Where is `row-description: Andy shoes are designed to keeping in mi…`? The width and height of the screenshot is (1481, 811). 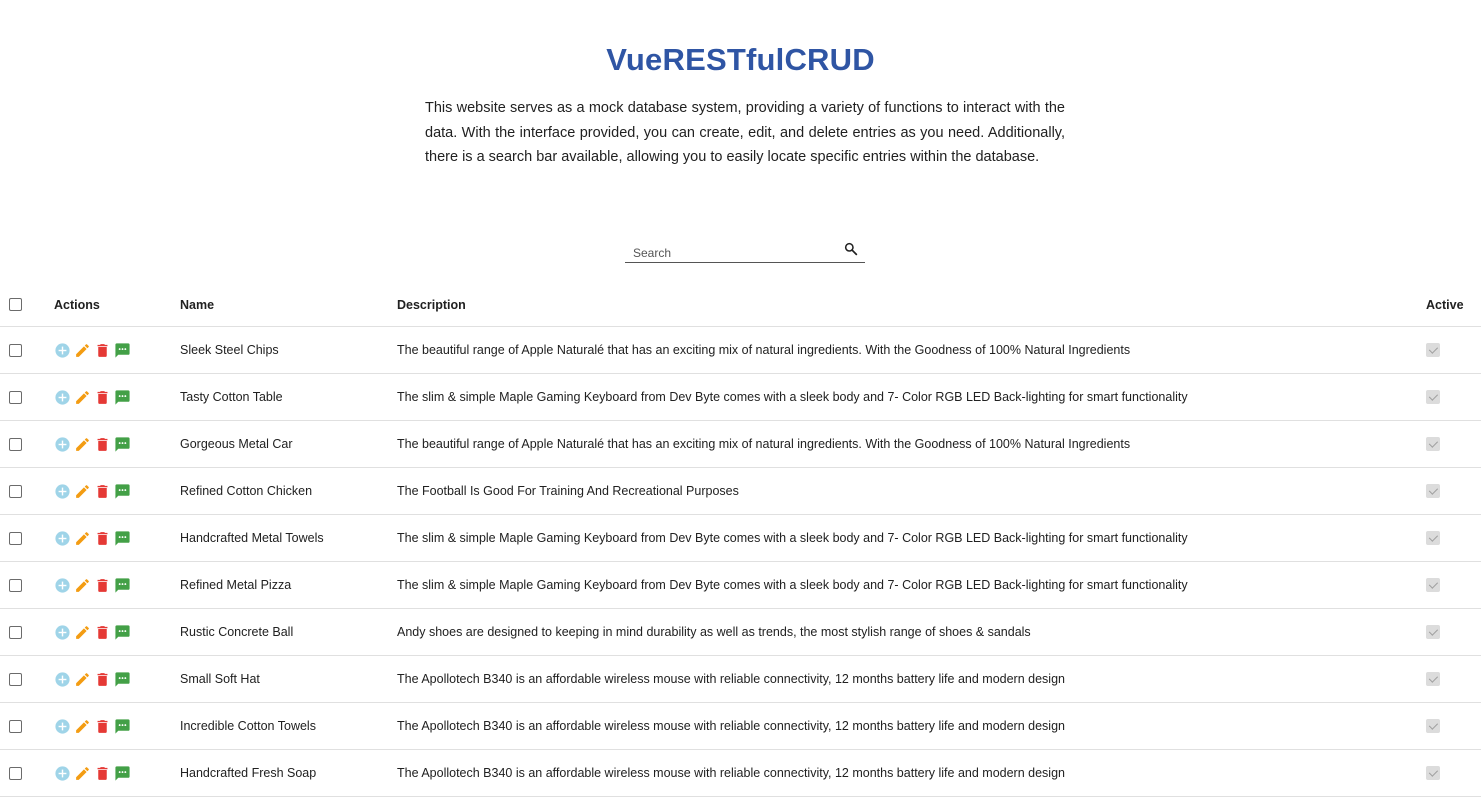
row-description: Andy shoes are designed to keeping in mi… is located at coordinates (714, 632).